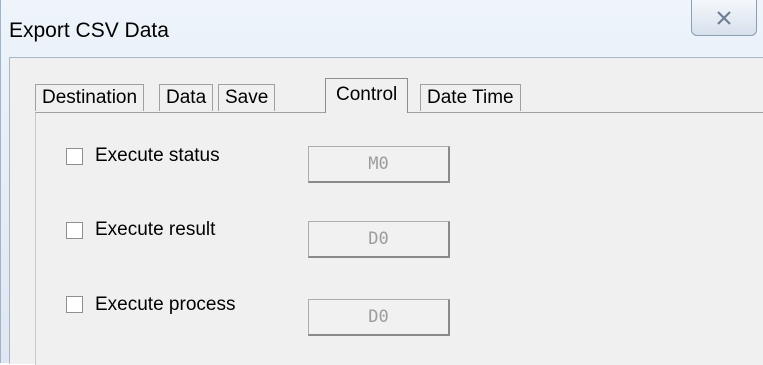  Describe the element at coordinates (157, 155) in the screenshot. I see `execute-status-label: Execute status` at that location.